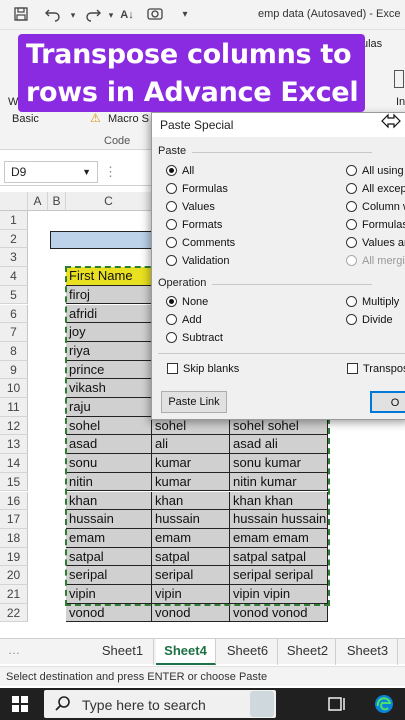  What do you see at coordinates (279, 538) in the screenshot?
I see `table-cell-e: emam emam` at bounding box center [279, 538].